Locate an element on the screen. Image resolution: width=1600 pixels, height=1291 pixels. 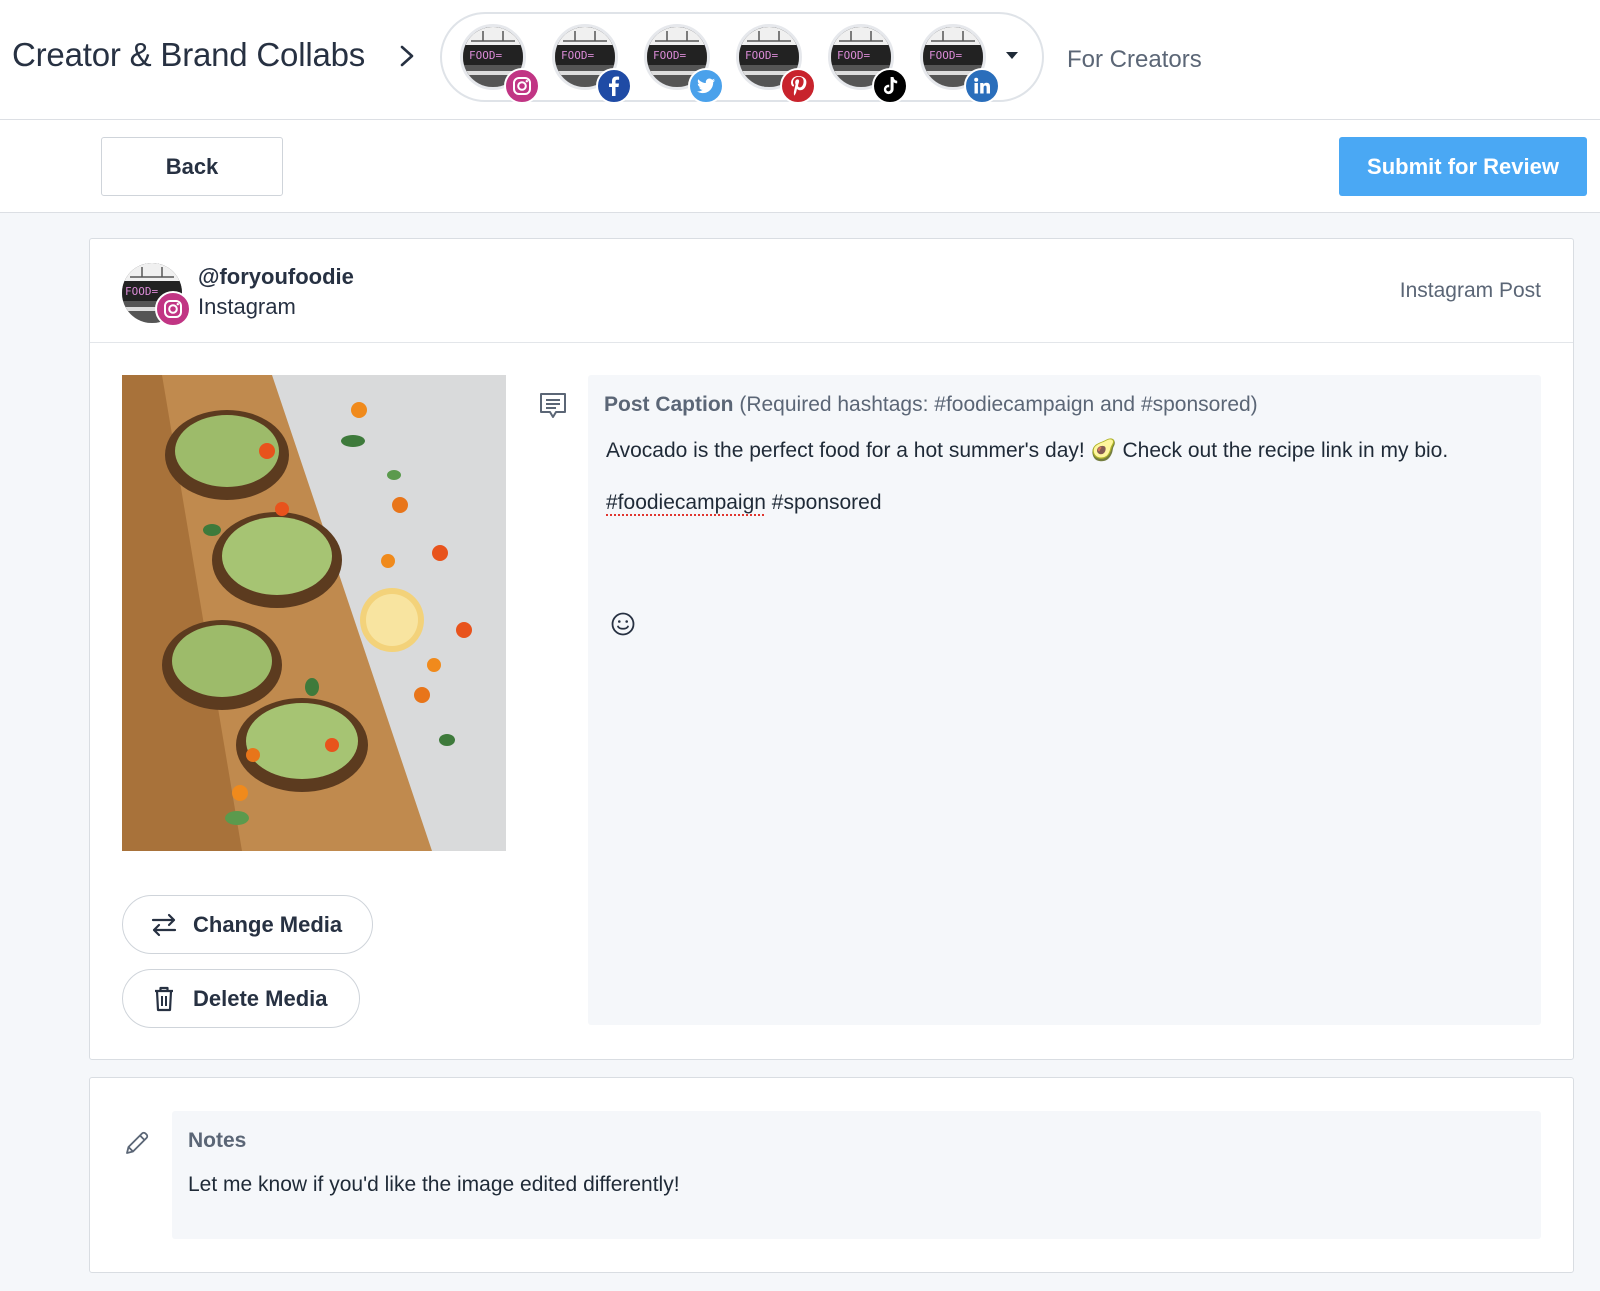
section-label: For Creators is located at coordinates (1134, 60).